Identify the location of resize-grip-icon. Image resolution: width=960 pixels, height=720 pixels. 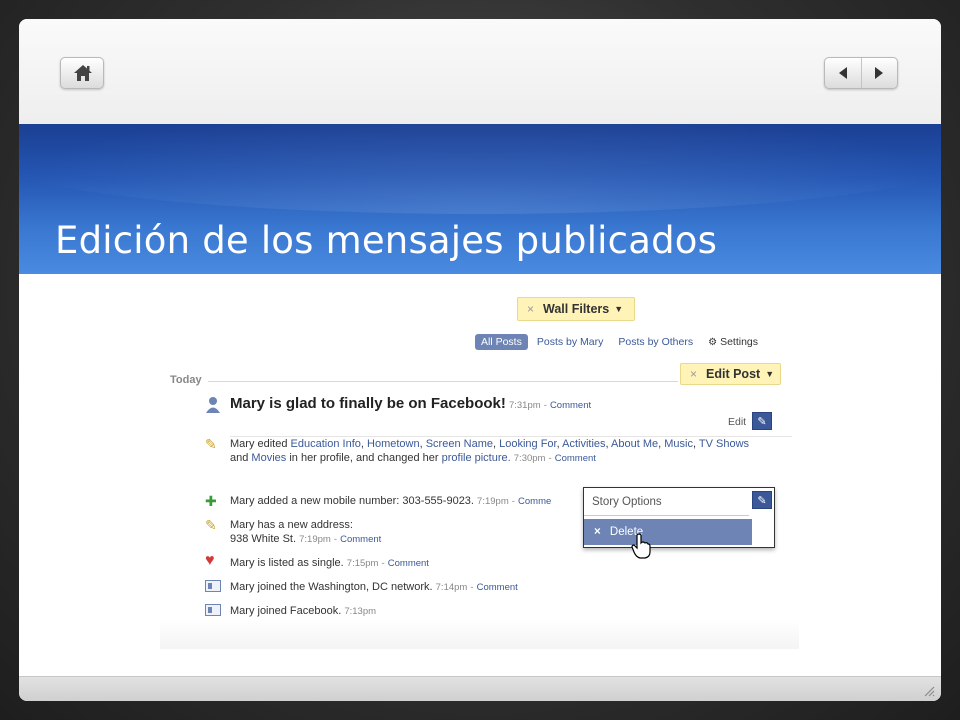
(929, 691).